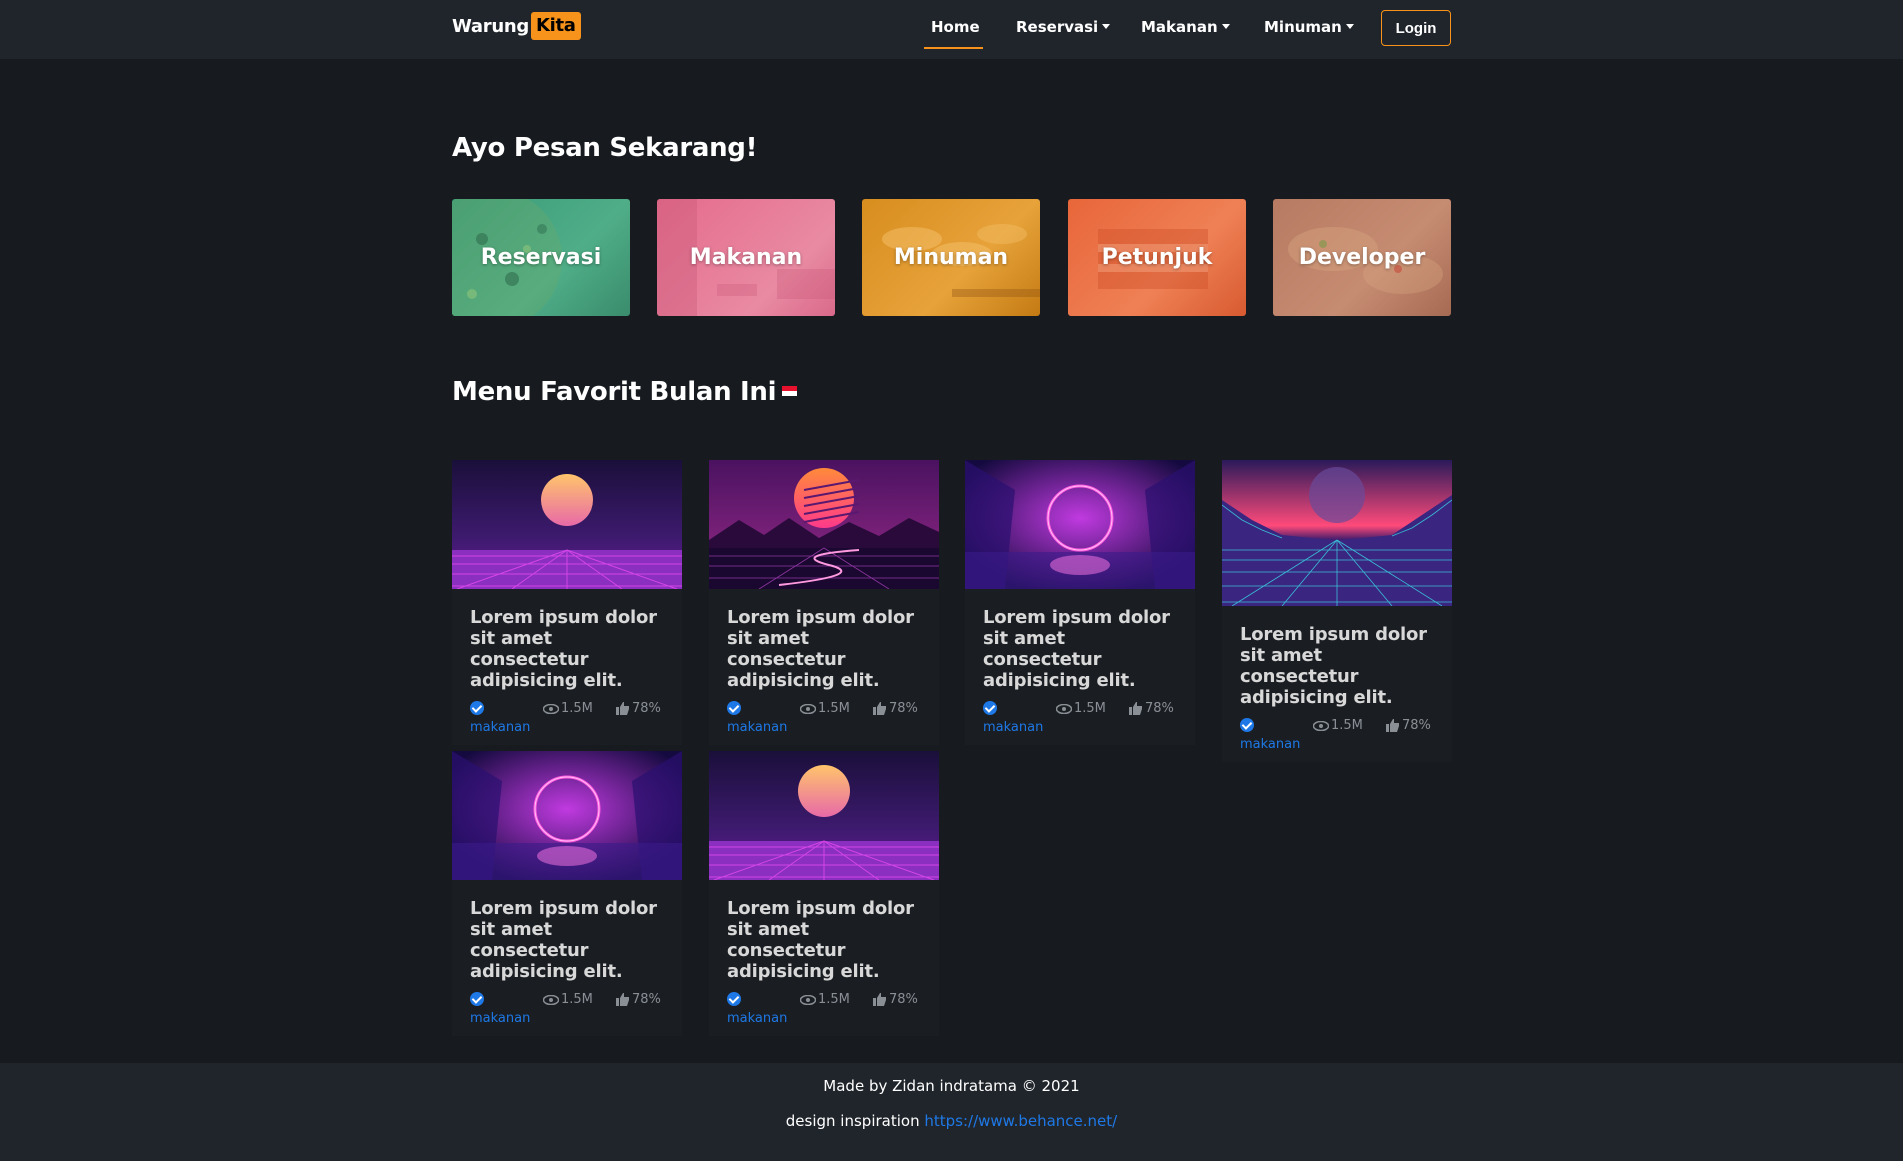 Image resolution: width=1903 pixels, height=1161 pixels. I want to click on footer-credit: Made by Zidan indratama © 2021, so click(951, 1086).